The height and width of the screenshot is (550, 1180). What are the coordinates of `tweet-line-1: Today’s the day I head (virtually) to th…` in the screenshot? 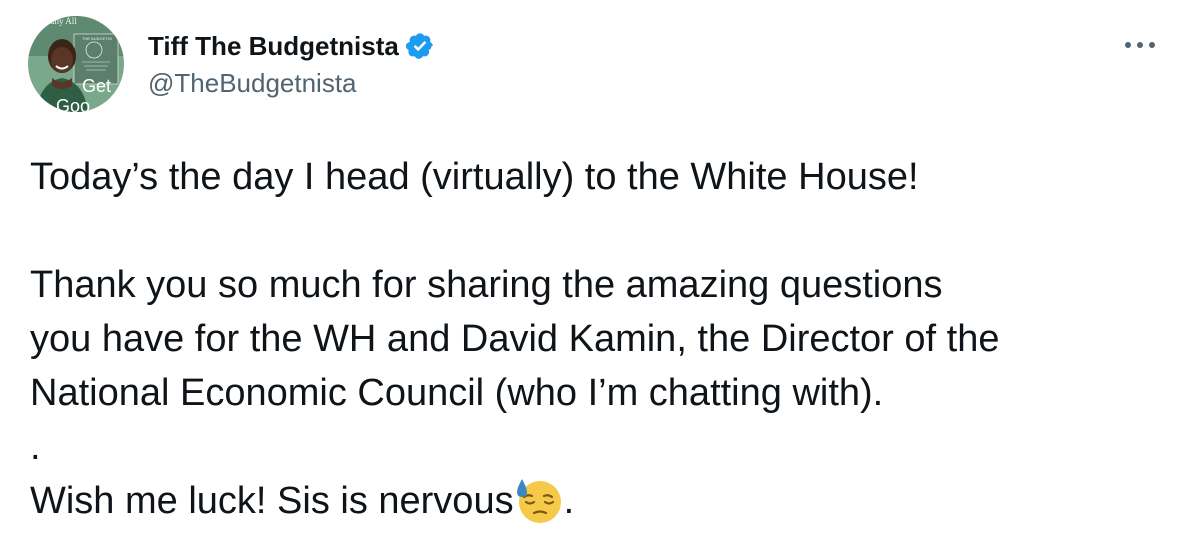 It's located at (474, 177).